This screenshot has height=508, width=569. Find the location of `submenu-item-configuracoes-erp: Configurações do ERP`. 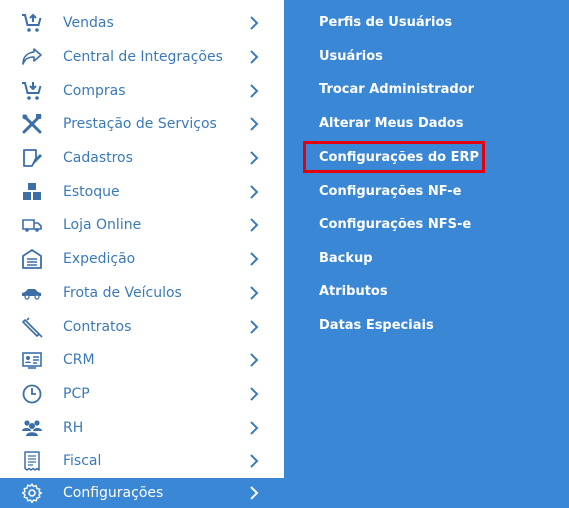

submenu-item-configuracoes-erp: Configurações do ERP is located at coordinates (399, 157).